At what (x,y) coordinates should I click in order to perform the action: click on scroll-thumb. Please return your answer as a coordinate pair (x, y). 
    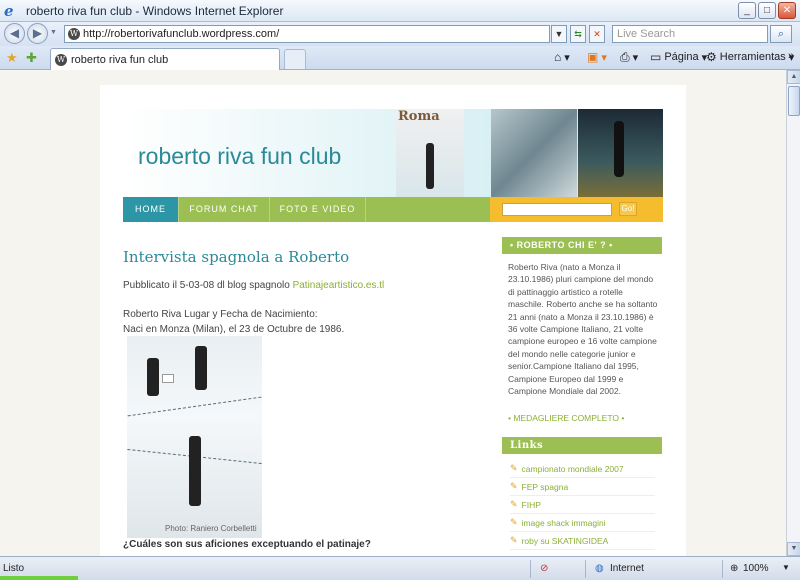
    Looking at the image, I should click on (794, 101).